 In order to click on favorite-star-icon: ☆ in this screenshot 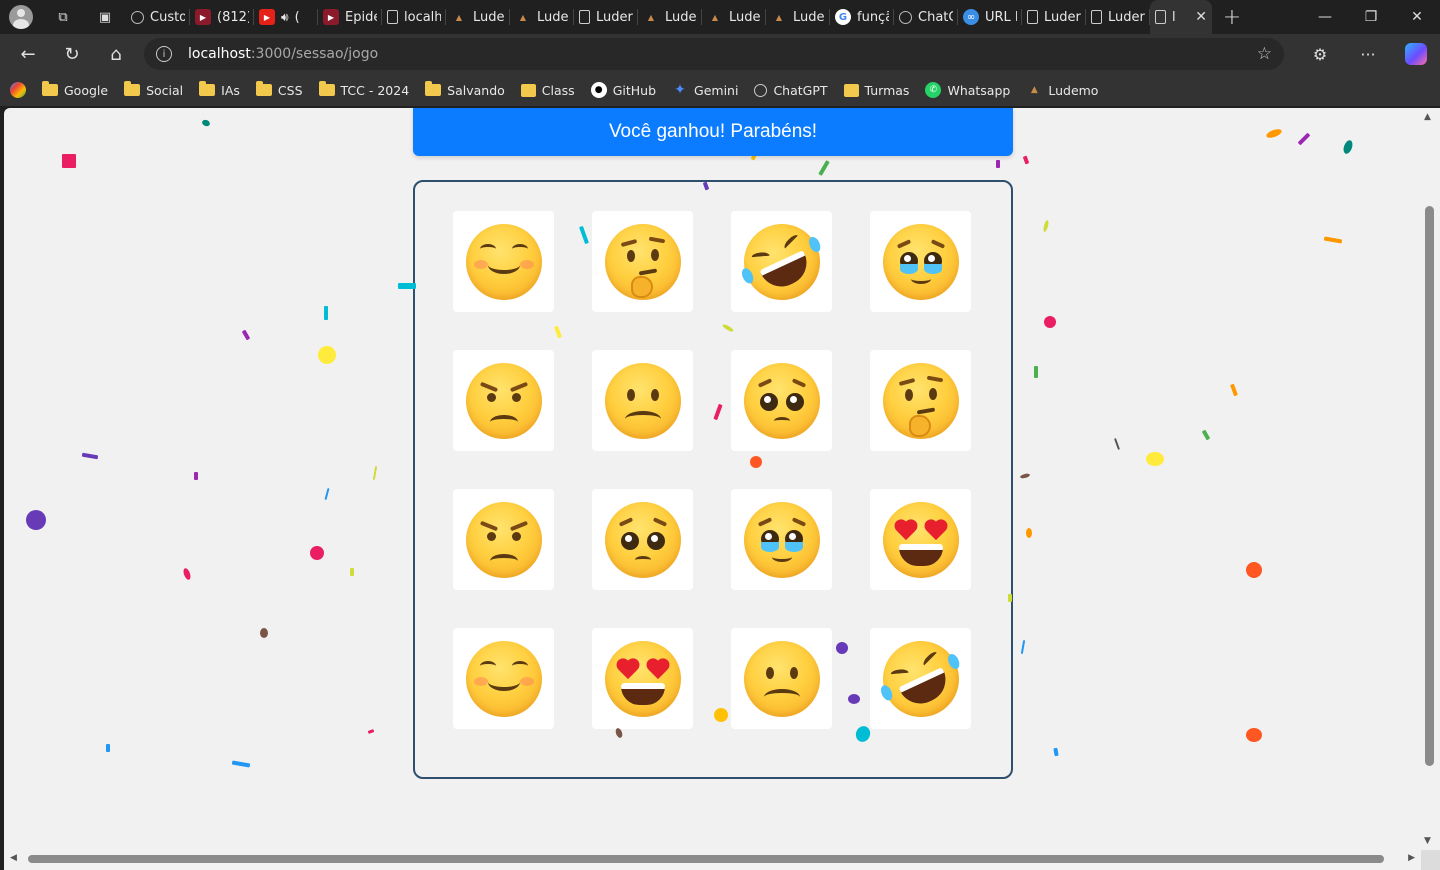, I will do `click(1264, 54)`.